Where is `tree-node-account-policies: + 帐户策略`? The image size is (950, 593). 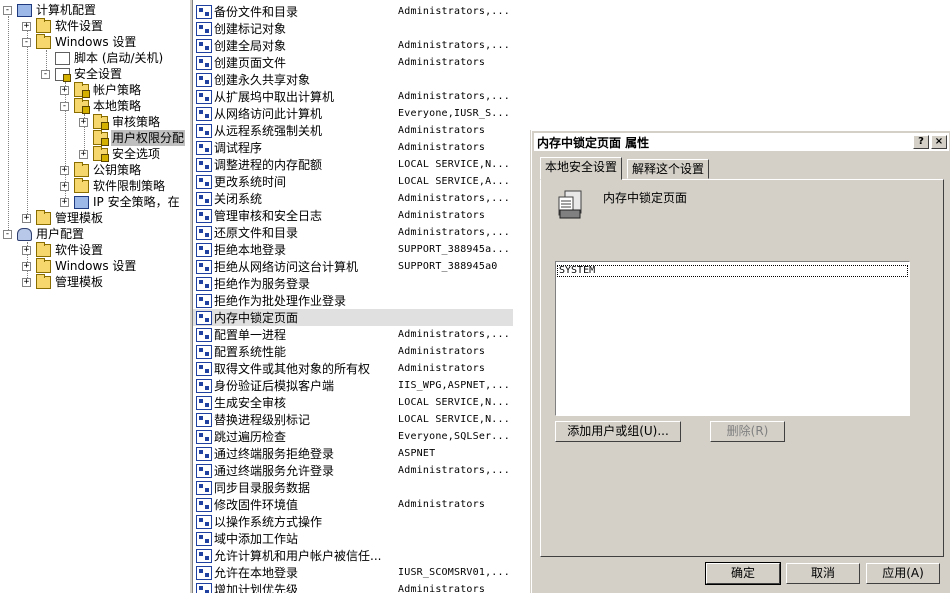
tree-node-account-policies: + 帐户策略 is located at coordinates (101, 89).